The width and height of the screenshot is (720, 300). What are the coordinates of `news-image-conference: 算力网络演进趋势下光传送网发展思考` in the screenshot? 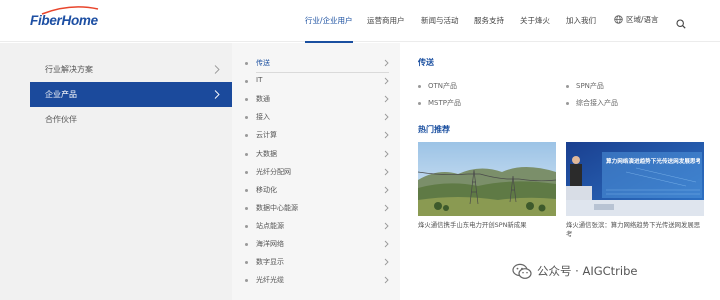 It's located at (635, 179).